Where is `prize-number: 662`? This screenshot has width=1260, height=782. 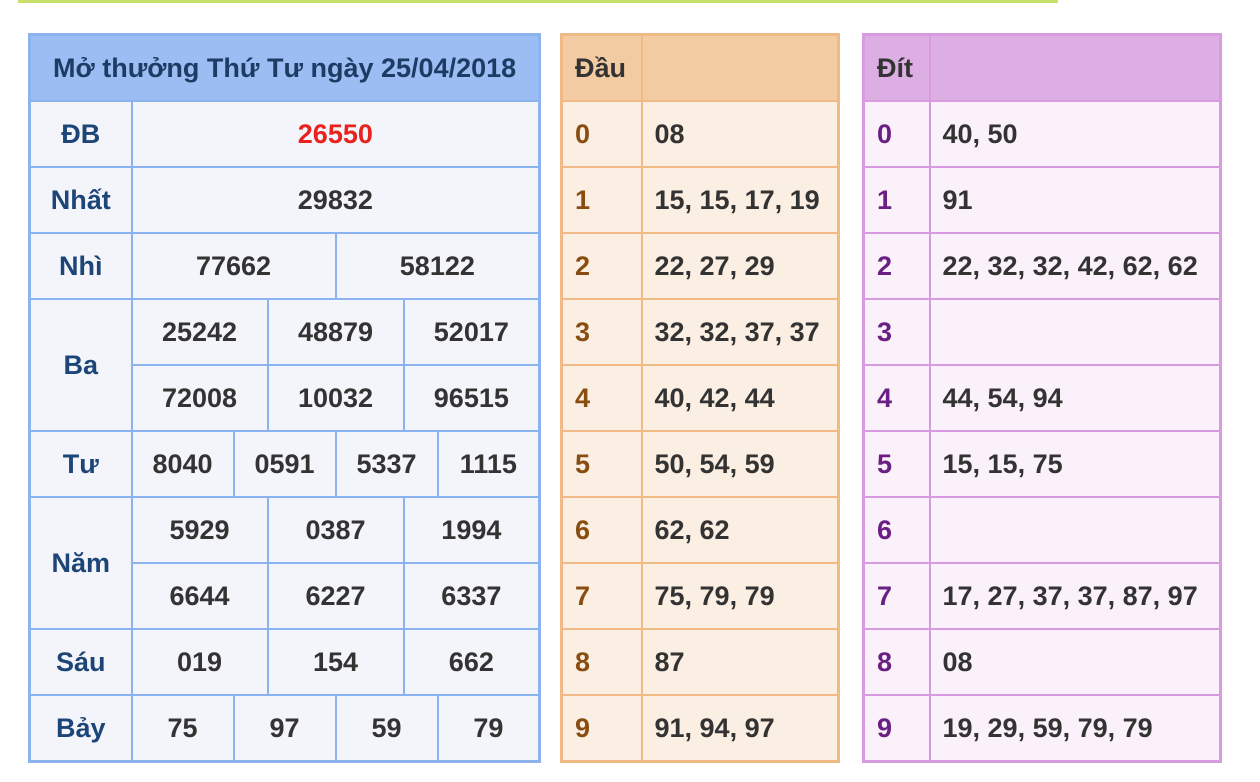
prize-number: 662 is located at coordinates (471, 662).